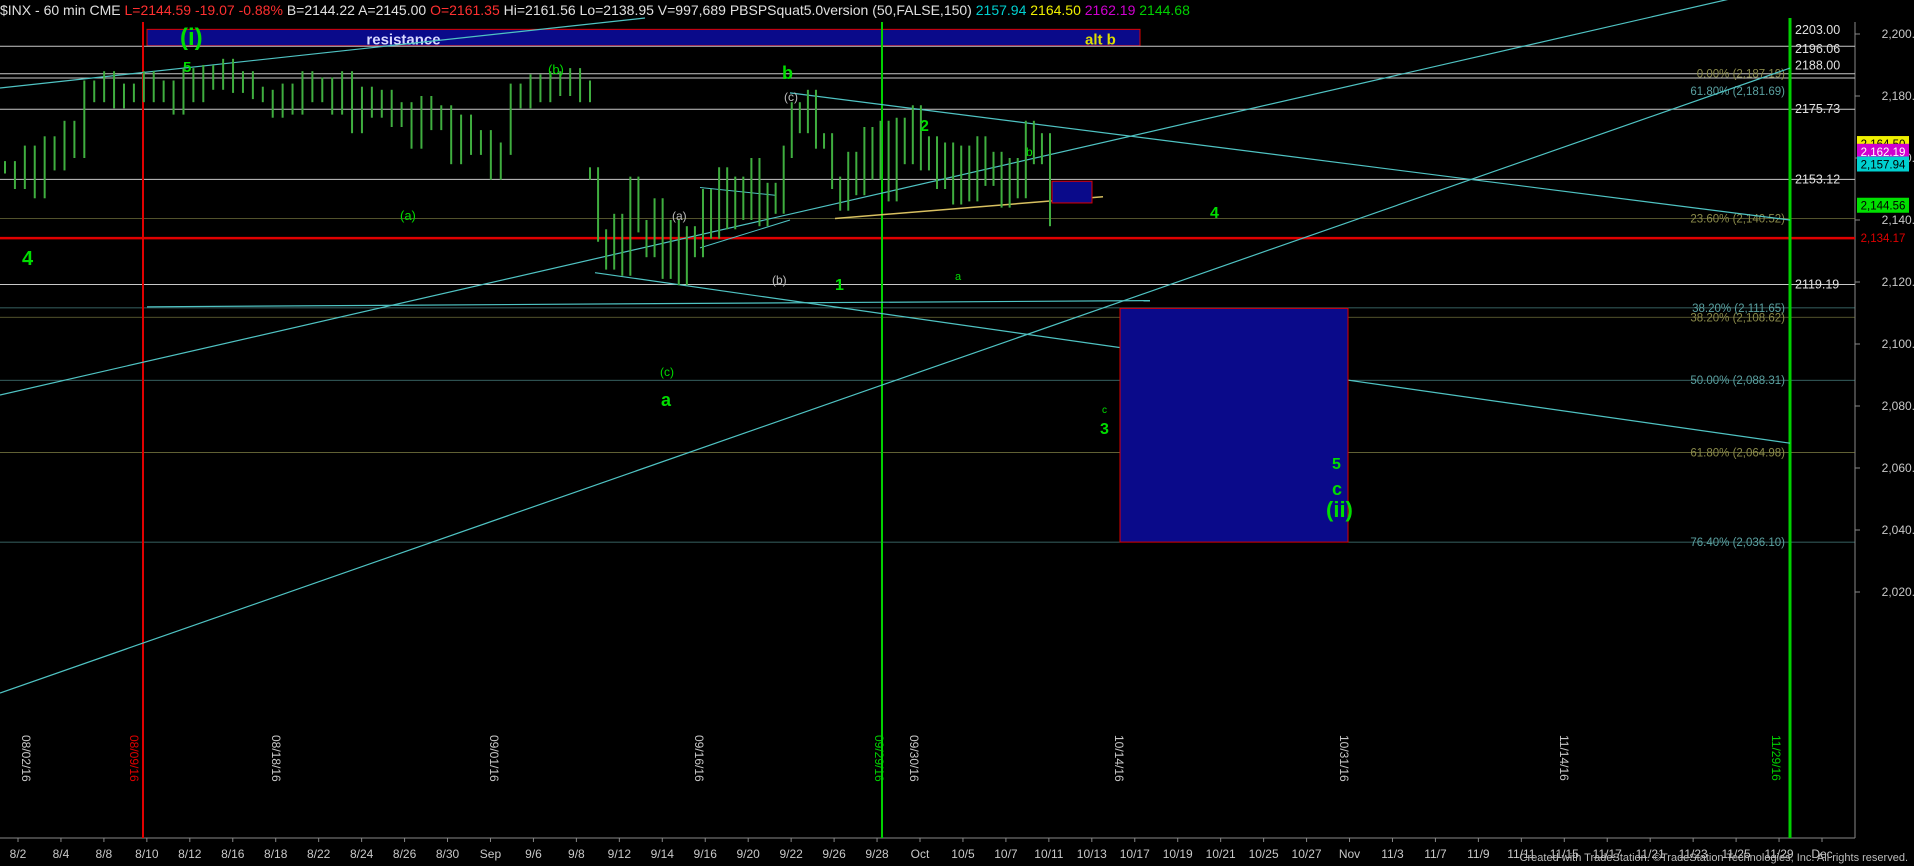 The height and width of the screenshot is (866, 1914). I want to click on x-tick-label: 9/28, so click(877, 854).